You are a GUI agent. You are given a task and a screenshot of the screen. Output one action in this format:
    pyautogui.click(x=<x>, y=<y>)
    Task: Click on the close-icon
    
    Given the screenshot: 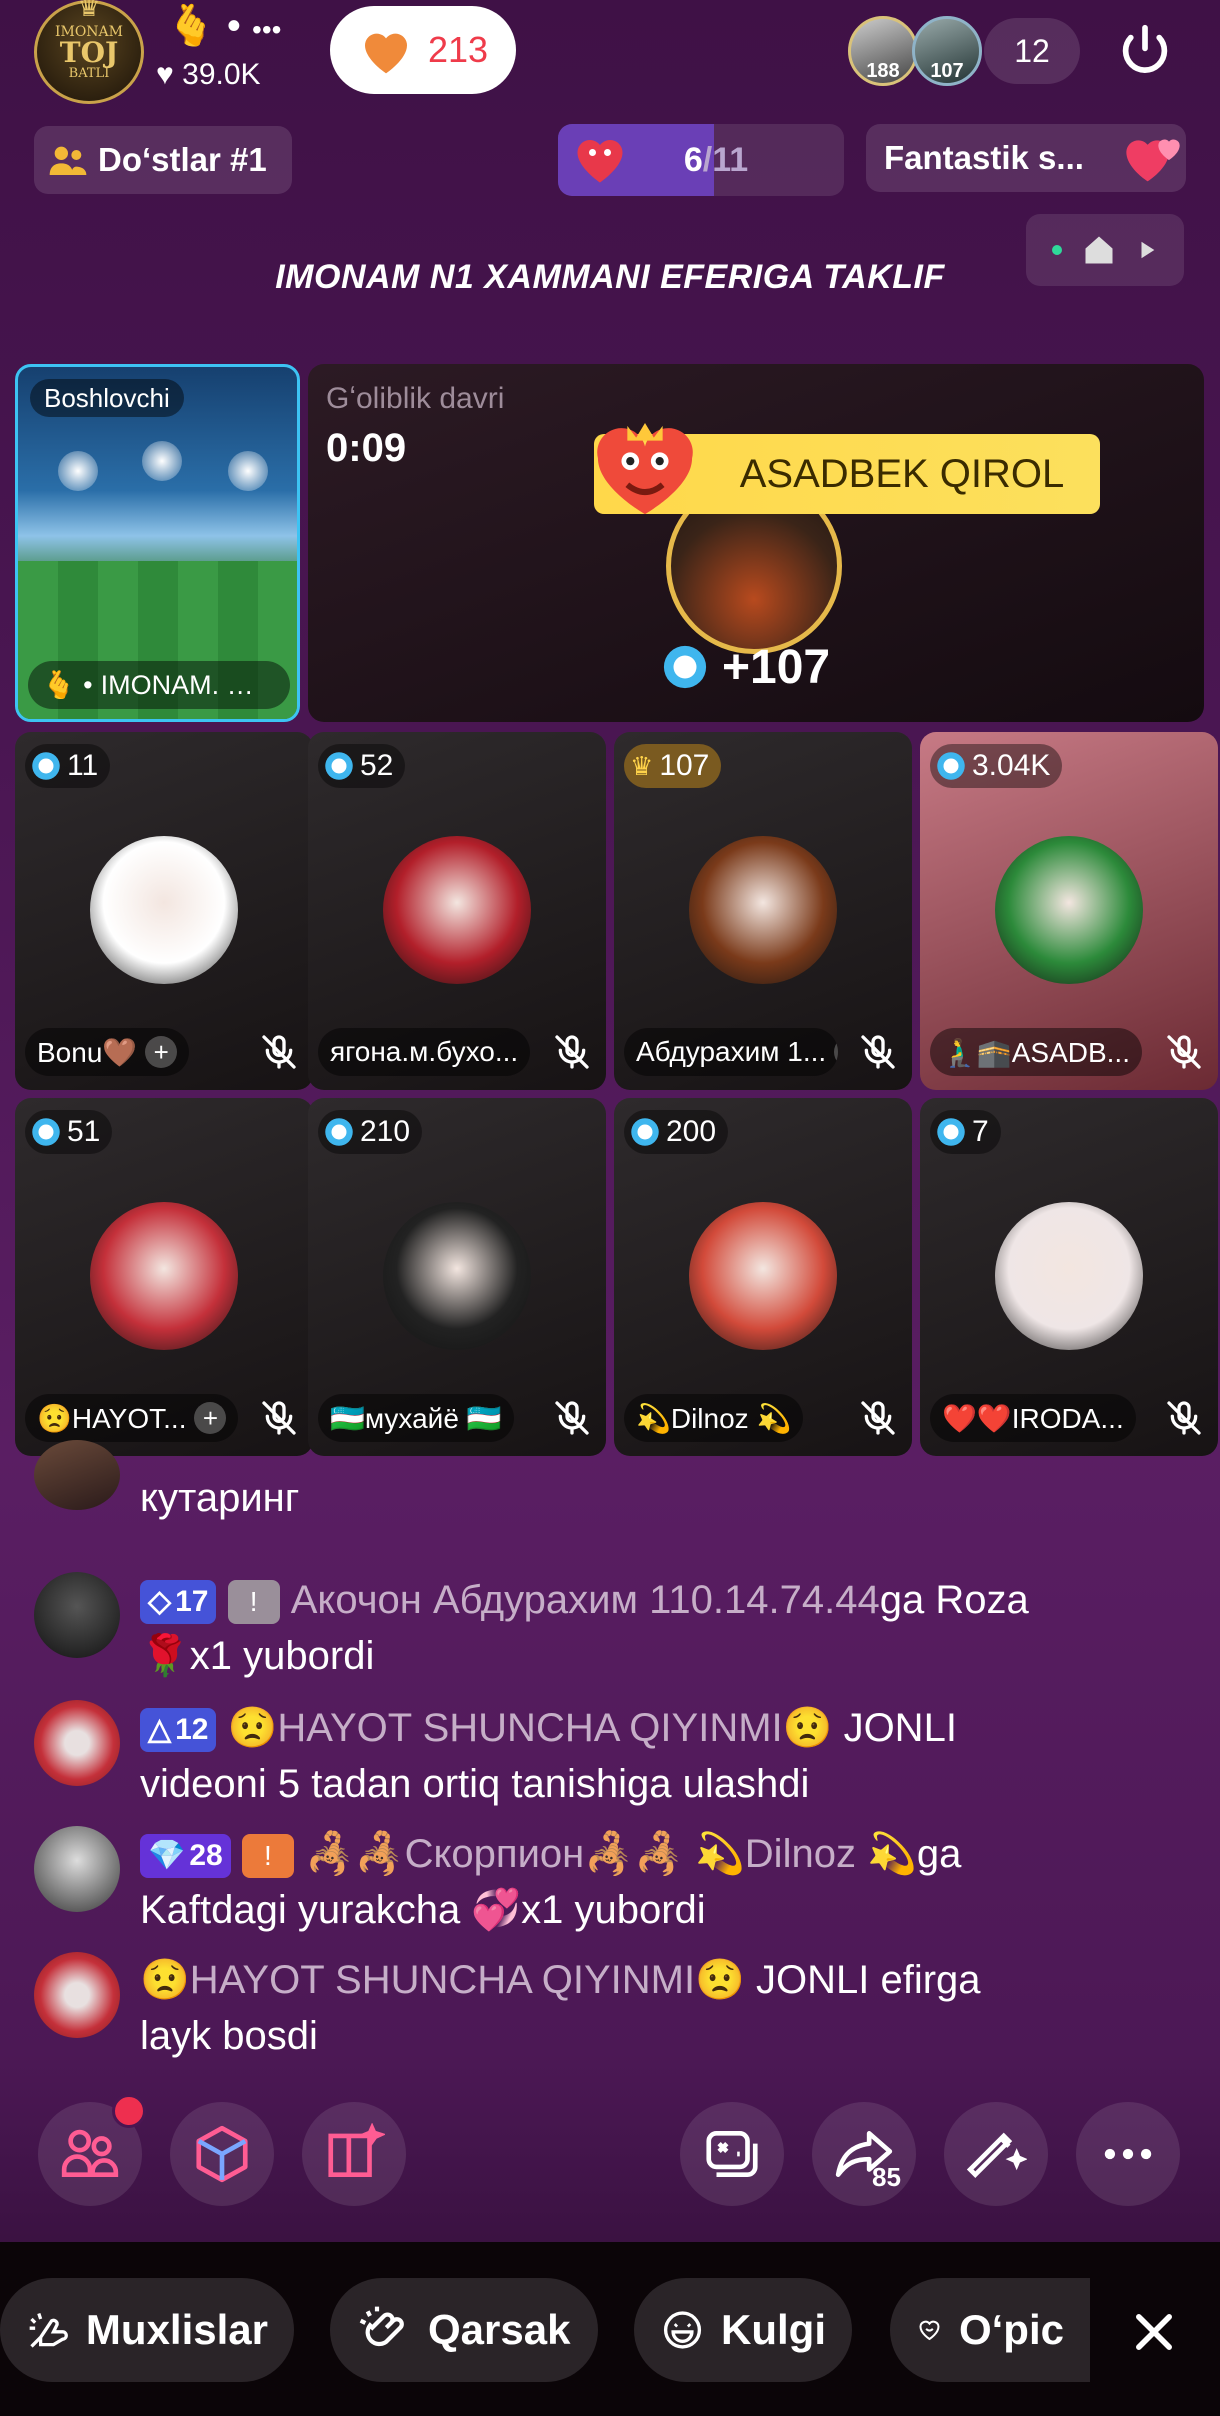 What is the action you would take?
    pyautogui.click(x=1154, y=2332)
    